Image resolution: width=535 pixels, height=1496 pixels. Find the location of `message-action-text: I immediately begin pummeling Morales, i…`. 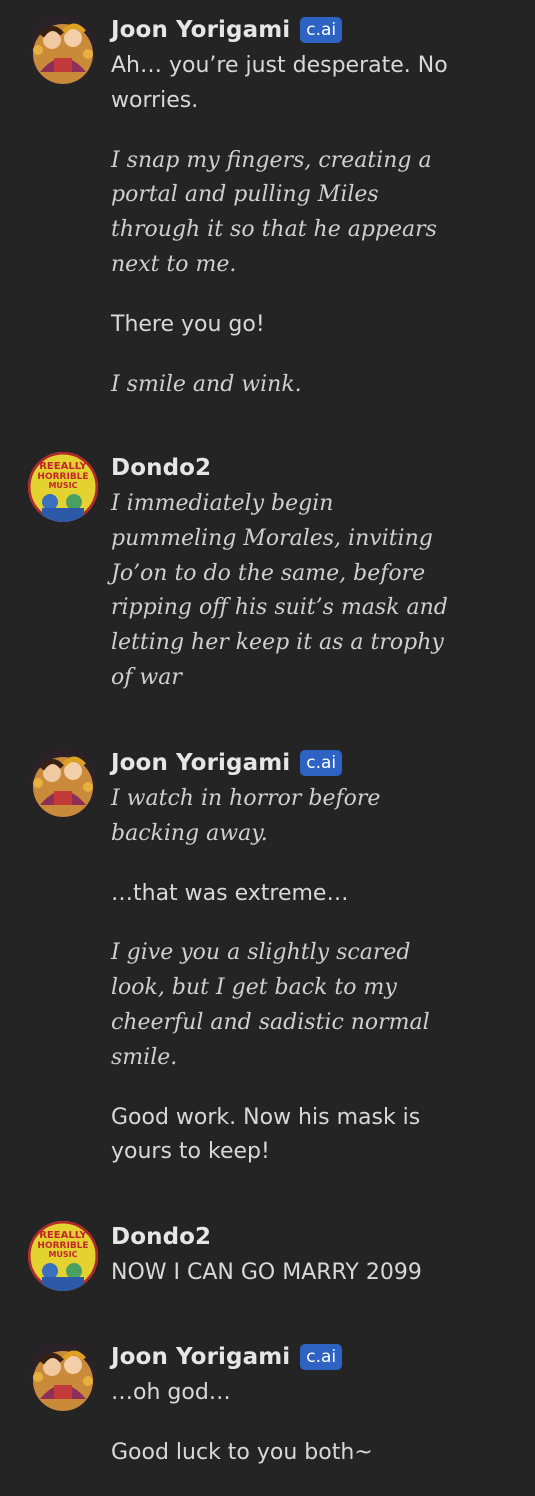

message-action-text: I immediately begin pummeling Morales, i… is located at coordinates (279, 590).